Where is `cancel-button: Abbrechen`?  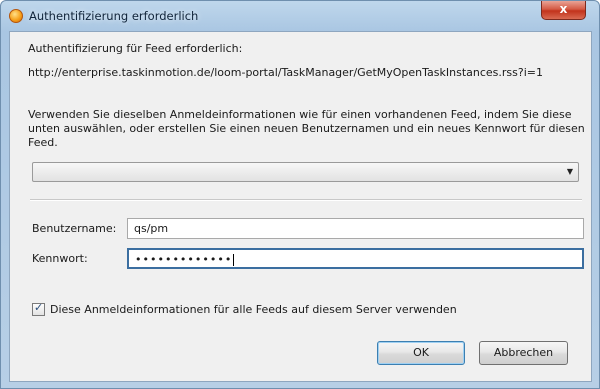
cancel-button: Abbrechen is located at coordinates (523, 353).